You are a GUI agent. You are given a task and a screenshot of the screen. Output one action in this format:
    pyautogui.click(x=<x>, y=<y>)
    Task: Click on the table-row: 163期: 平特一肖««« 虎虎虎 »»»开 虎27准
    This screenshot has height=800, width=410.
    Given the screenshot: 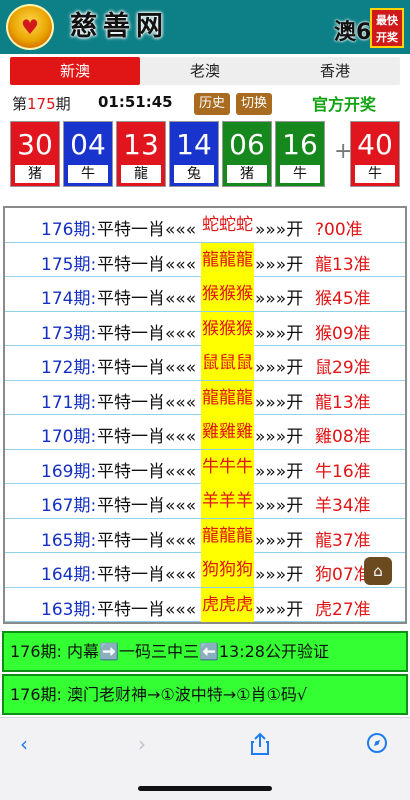 What is the action you would take?
    pyautogui.click(x=205, y=604)
    